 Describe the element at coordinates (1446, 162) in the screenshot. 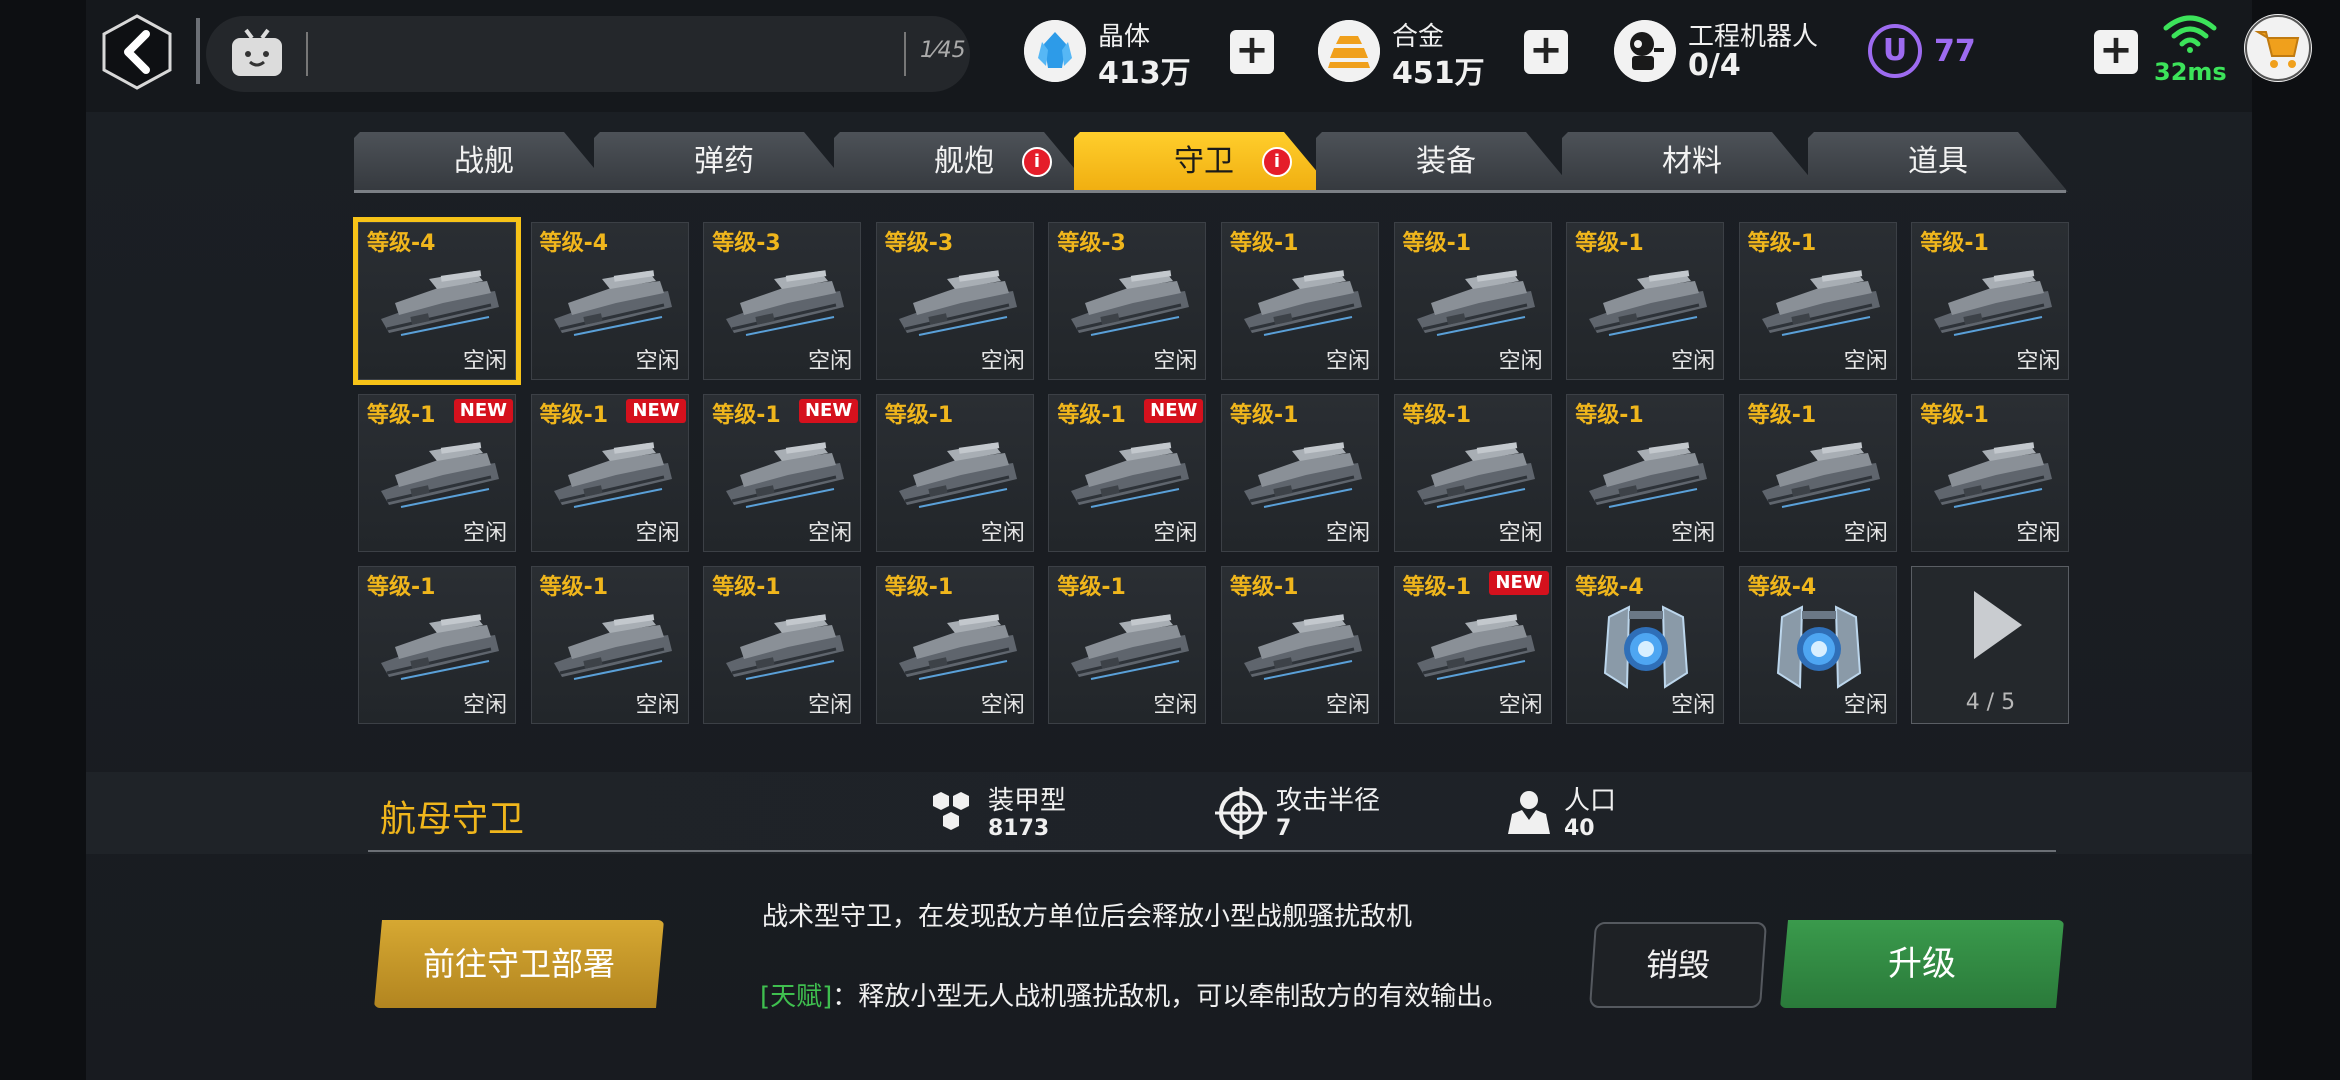

I see `tab-equipment: 装备` at that location.